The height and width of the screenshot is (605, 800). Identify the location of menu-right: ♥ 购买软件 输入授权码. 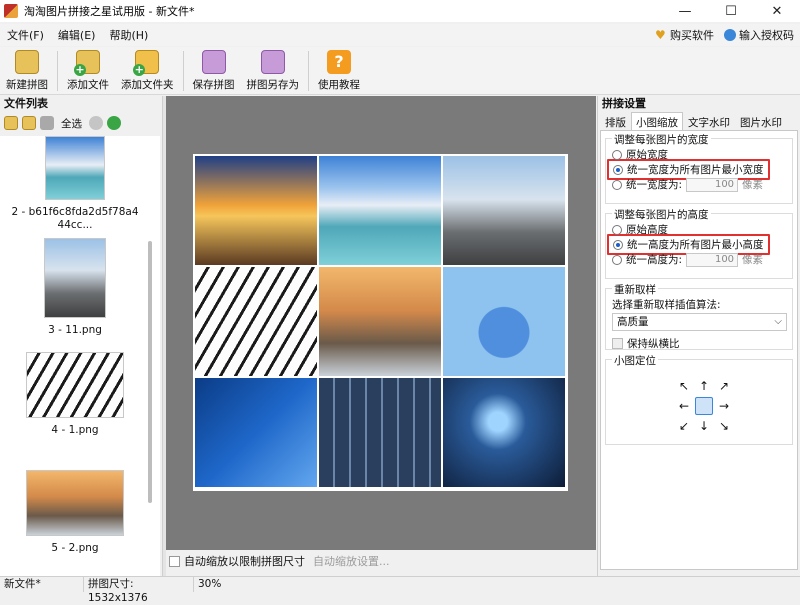
(727, 35).